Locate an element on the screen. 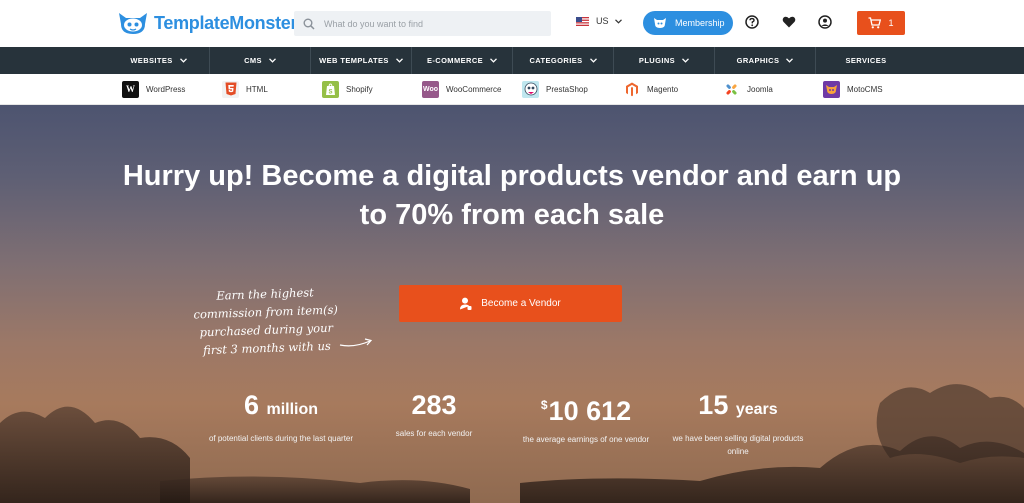 This screenshot has height=503, width=1024. platform-link-woocommerce: Woo WooCommerce is located at coordinates (461, 89).